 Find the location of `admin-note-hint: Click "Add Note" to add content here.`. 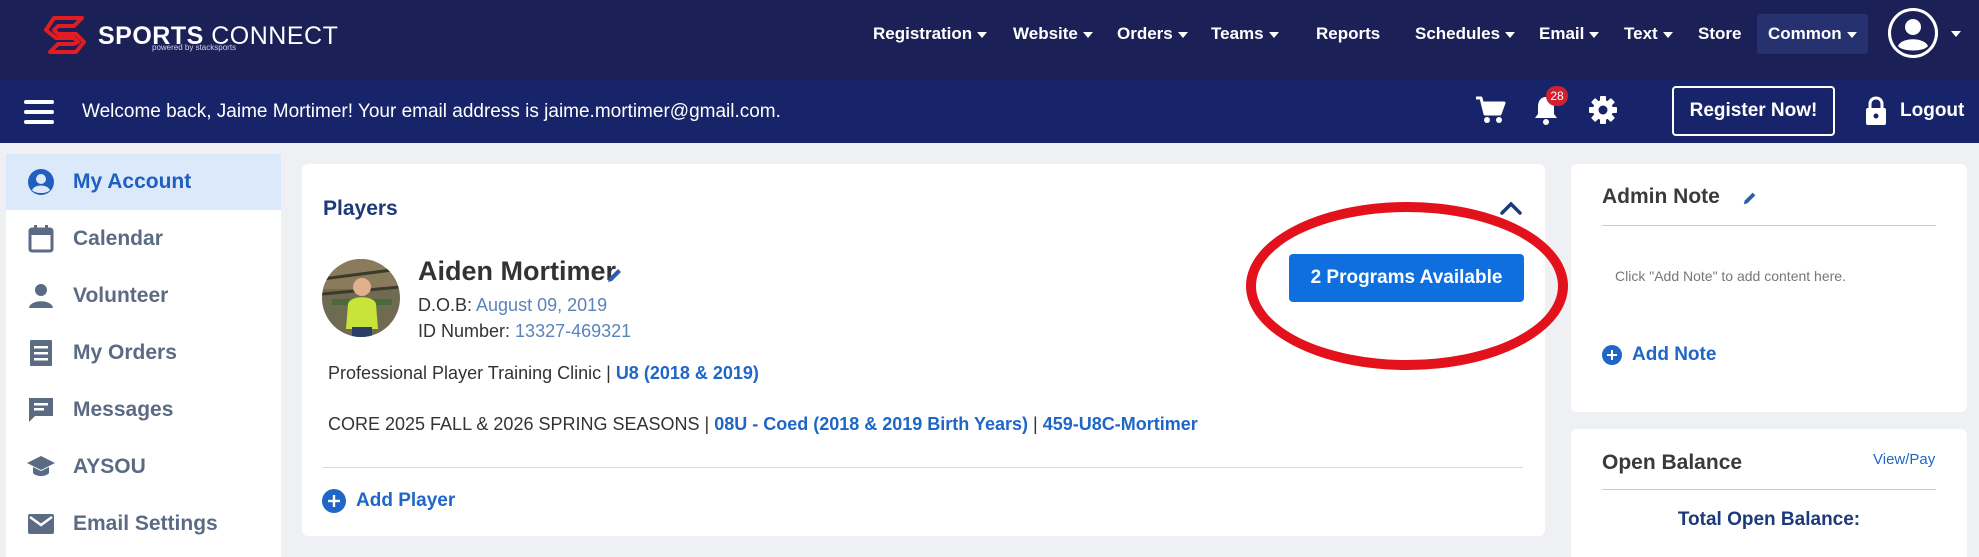

admin-note-hint: Click "Add Note" to add content here. is located at coordinates (1730, 276).